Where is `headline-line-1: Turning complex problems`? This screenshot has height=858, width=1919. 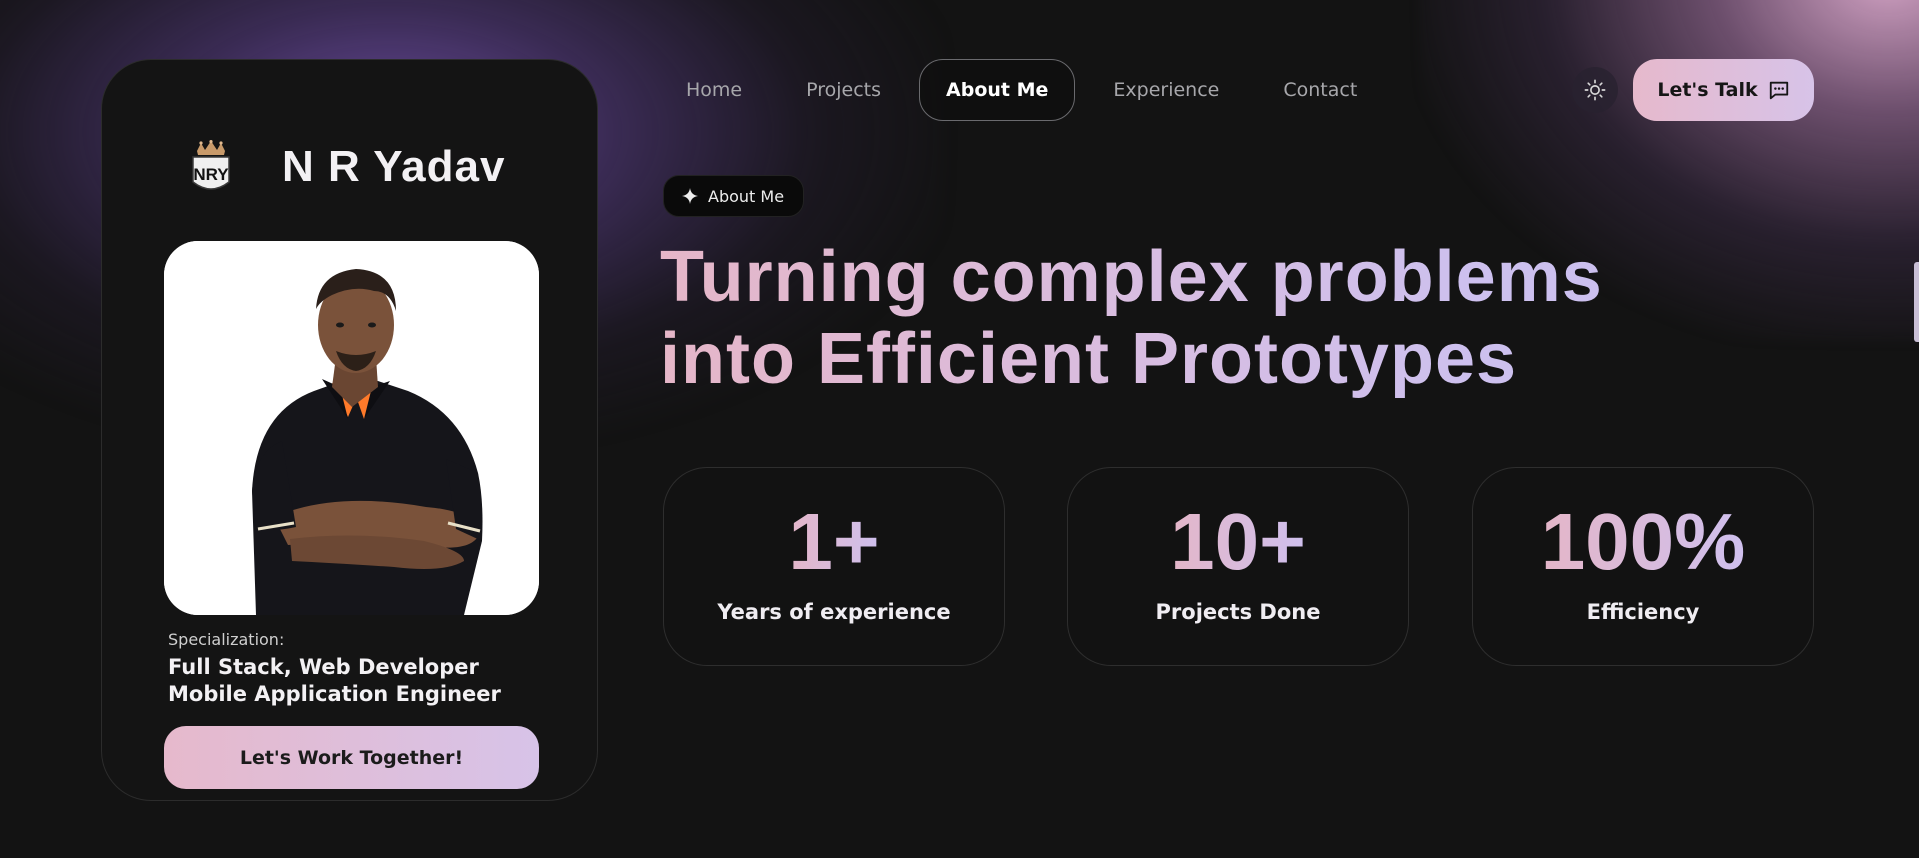 headline-line-1: Turning complex problems is located at coordinates (1131, 277).